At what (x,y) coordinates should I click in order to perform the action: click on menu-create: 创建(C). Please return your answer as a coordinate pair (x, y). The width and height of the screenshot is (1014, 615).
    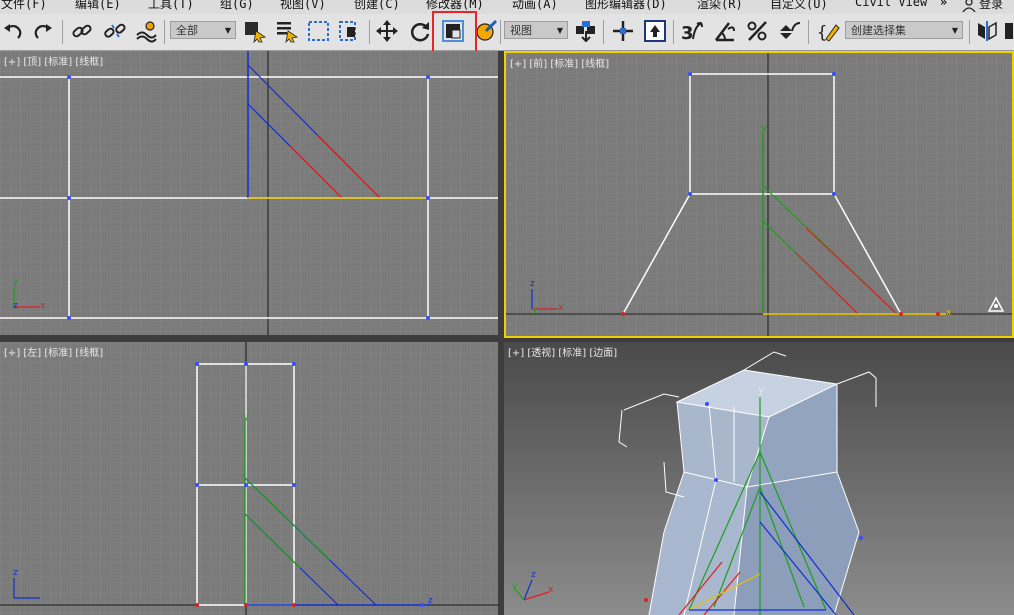
    Looking at the image, I should click on (377, 6).